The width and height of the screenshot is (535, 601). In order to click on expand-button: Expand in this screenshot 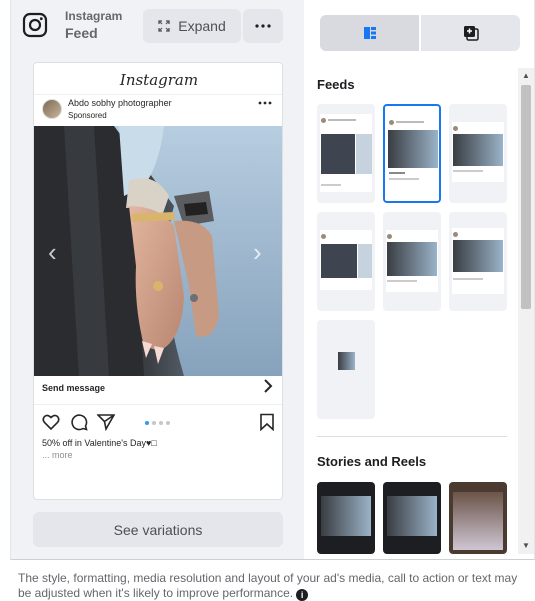, I will do `click(192, 26)`.